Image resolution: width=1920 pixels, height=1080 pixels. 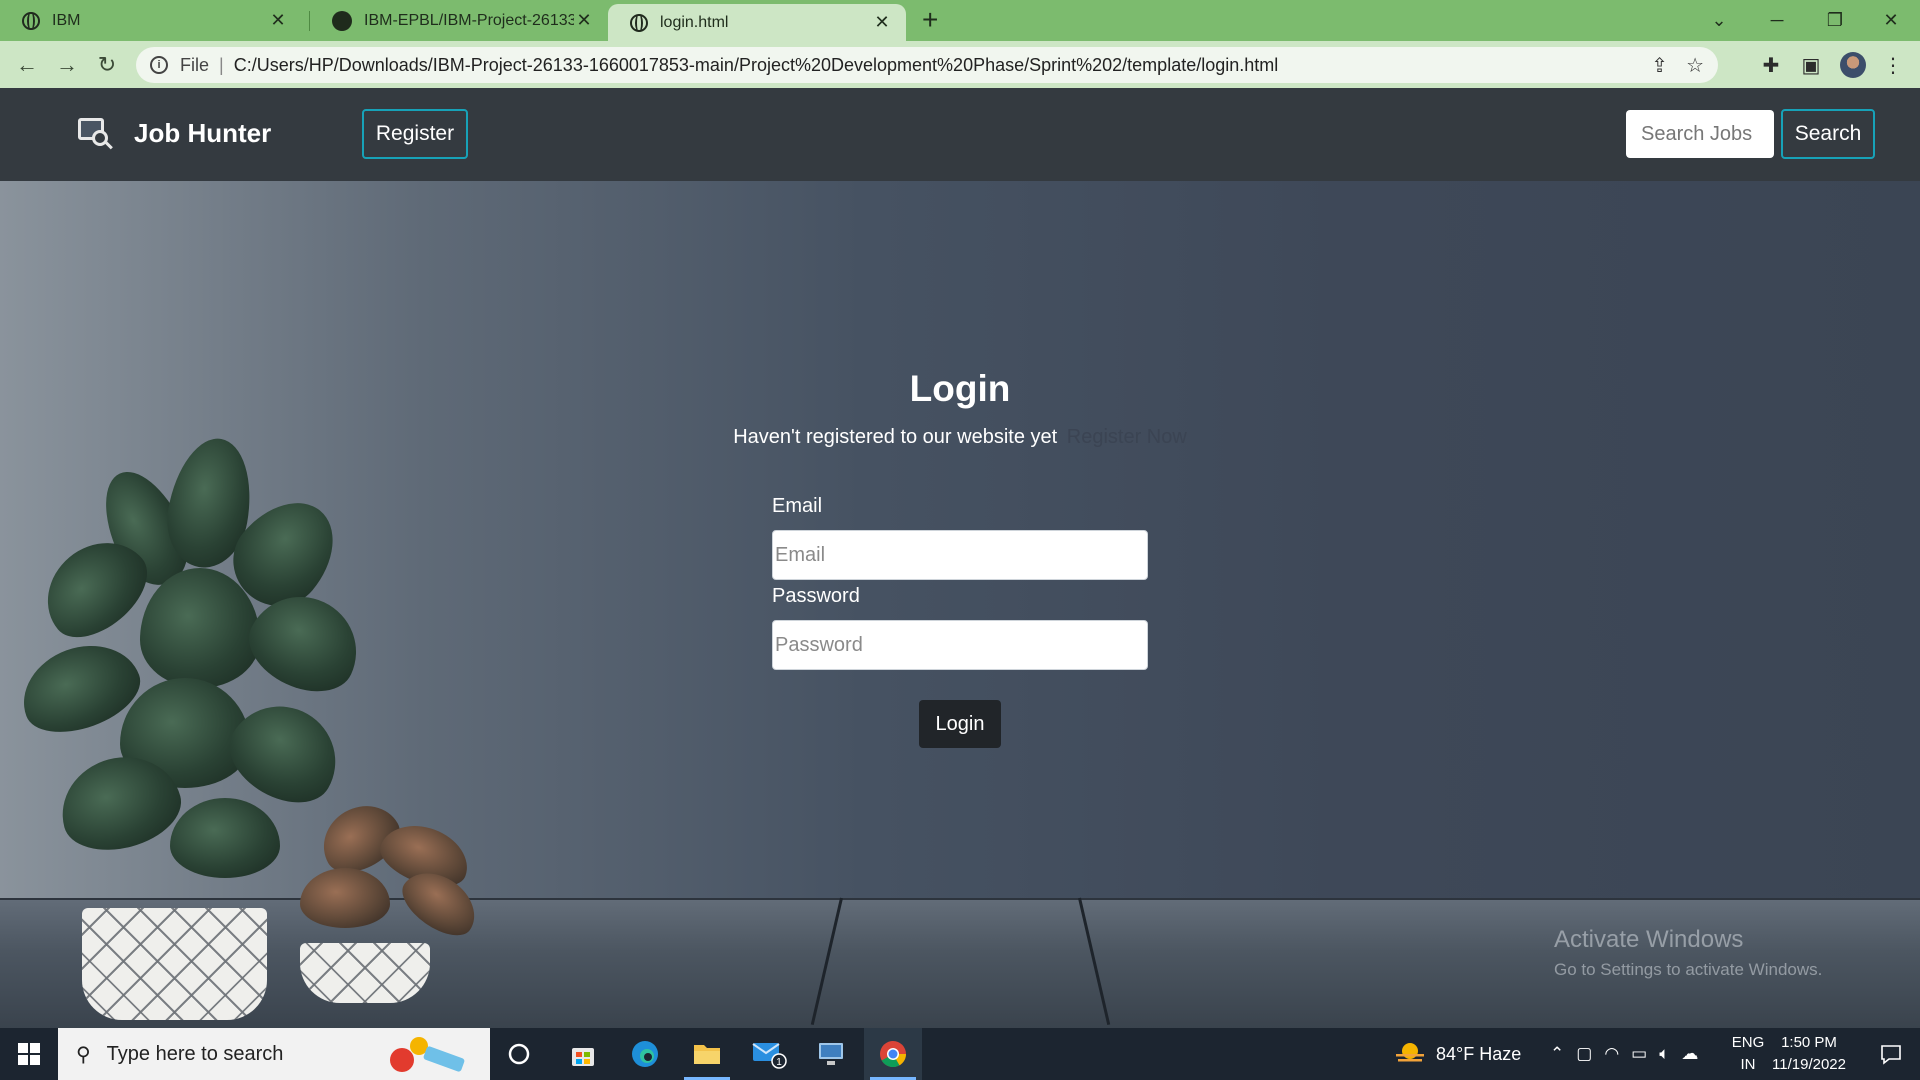 What do you see at coordinates (1700, 134) in the screenshot?
I see `search-jobs-input` at bounding box center [1700, 134].